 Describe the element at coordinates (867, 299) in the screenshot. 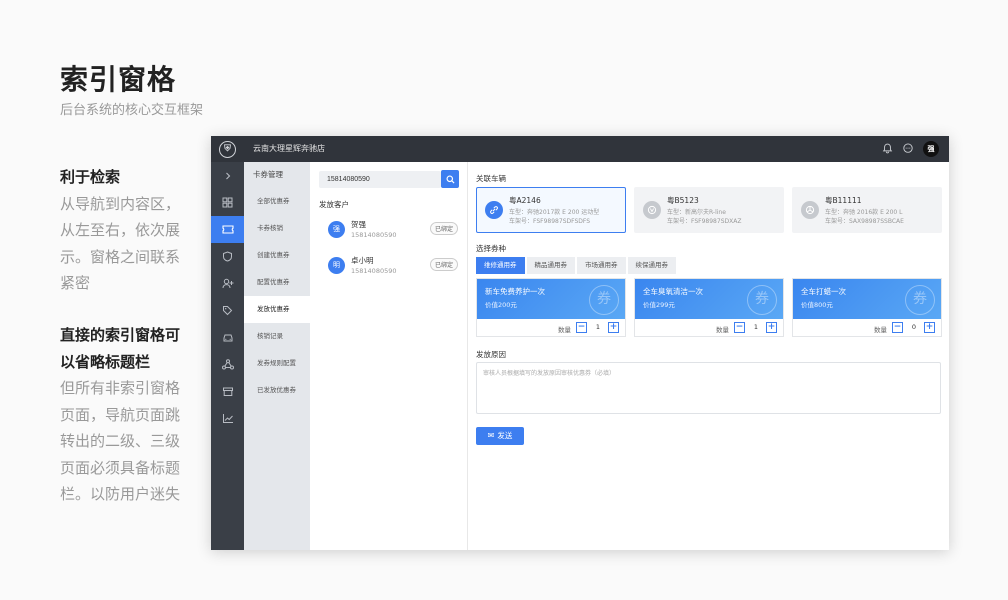

I see `coupon-banner: 全车打蜡一次 价值800元 券` at that location.